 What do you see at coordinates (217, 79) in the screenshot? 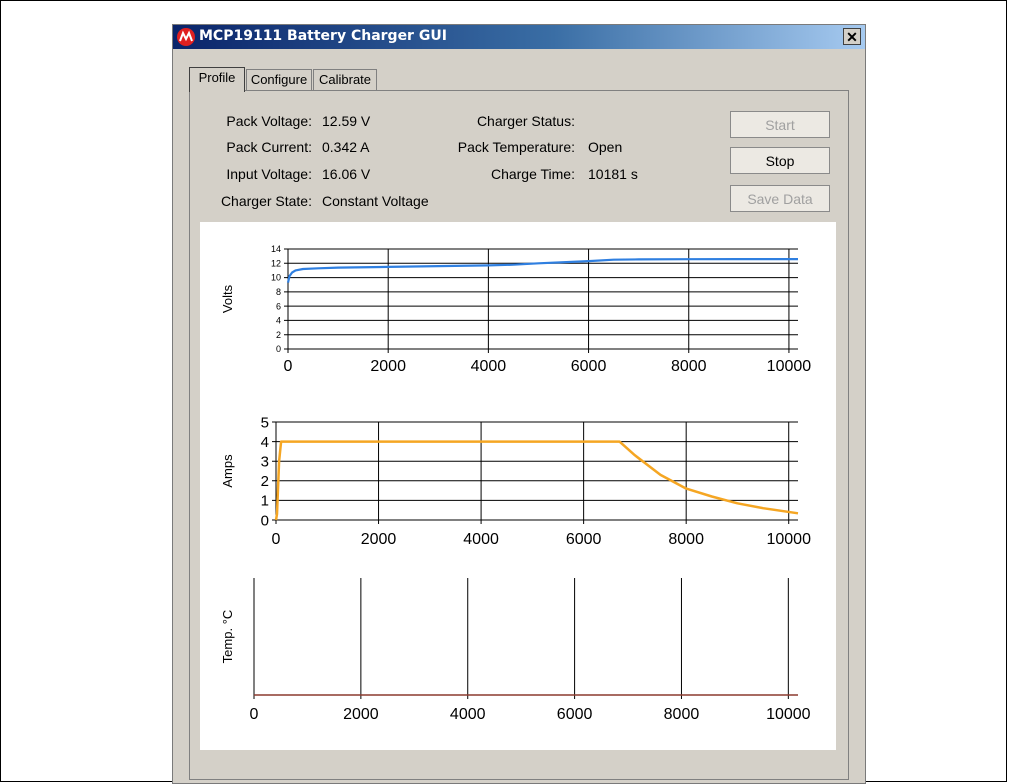
I see `tab-profile: Profile` at bounding box center [217, 79].